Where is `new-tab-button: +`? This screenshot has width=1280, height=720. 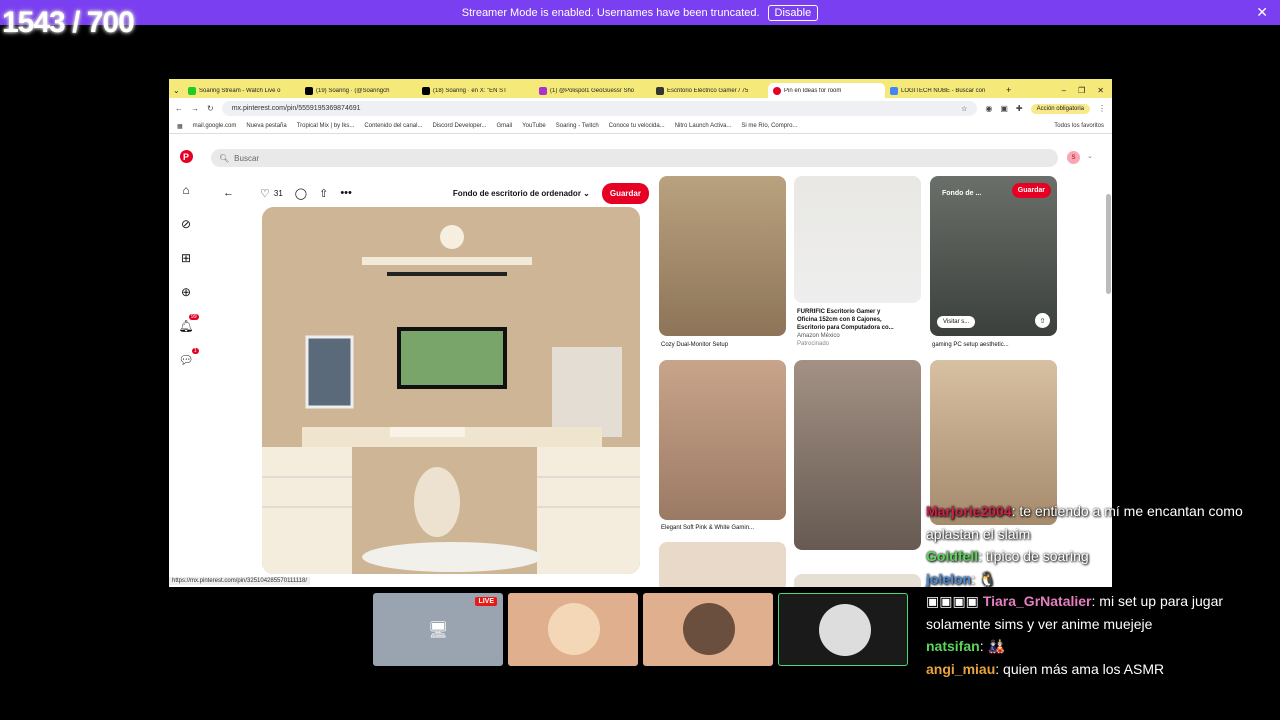
new-tab-button: + is located at coordinates (1008, 91).